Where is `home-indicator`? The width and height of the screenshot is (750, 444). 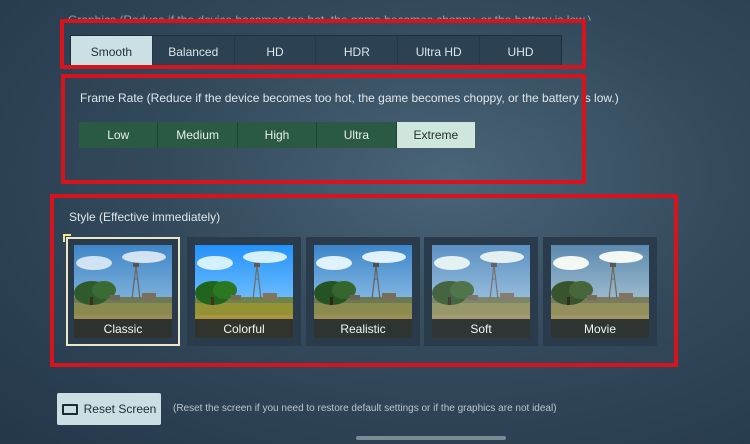
home-indicator is located at coordinates (431, 438).